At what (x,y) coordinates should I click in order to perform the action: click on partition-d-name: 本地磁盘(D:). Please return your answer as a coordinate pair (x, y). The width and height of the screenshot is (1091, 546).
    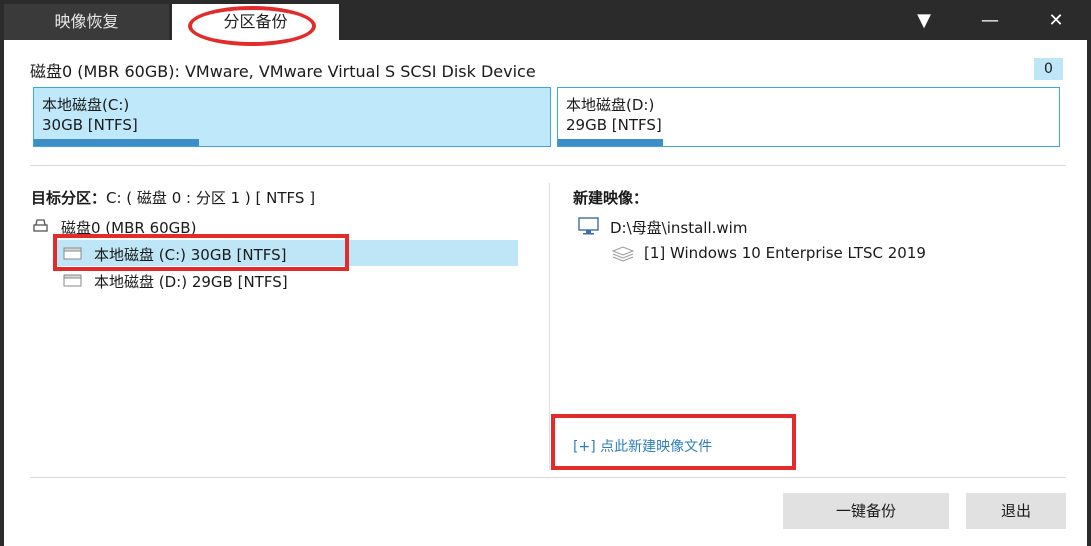
    Looking at the image, I should click on (610, 105).